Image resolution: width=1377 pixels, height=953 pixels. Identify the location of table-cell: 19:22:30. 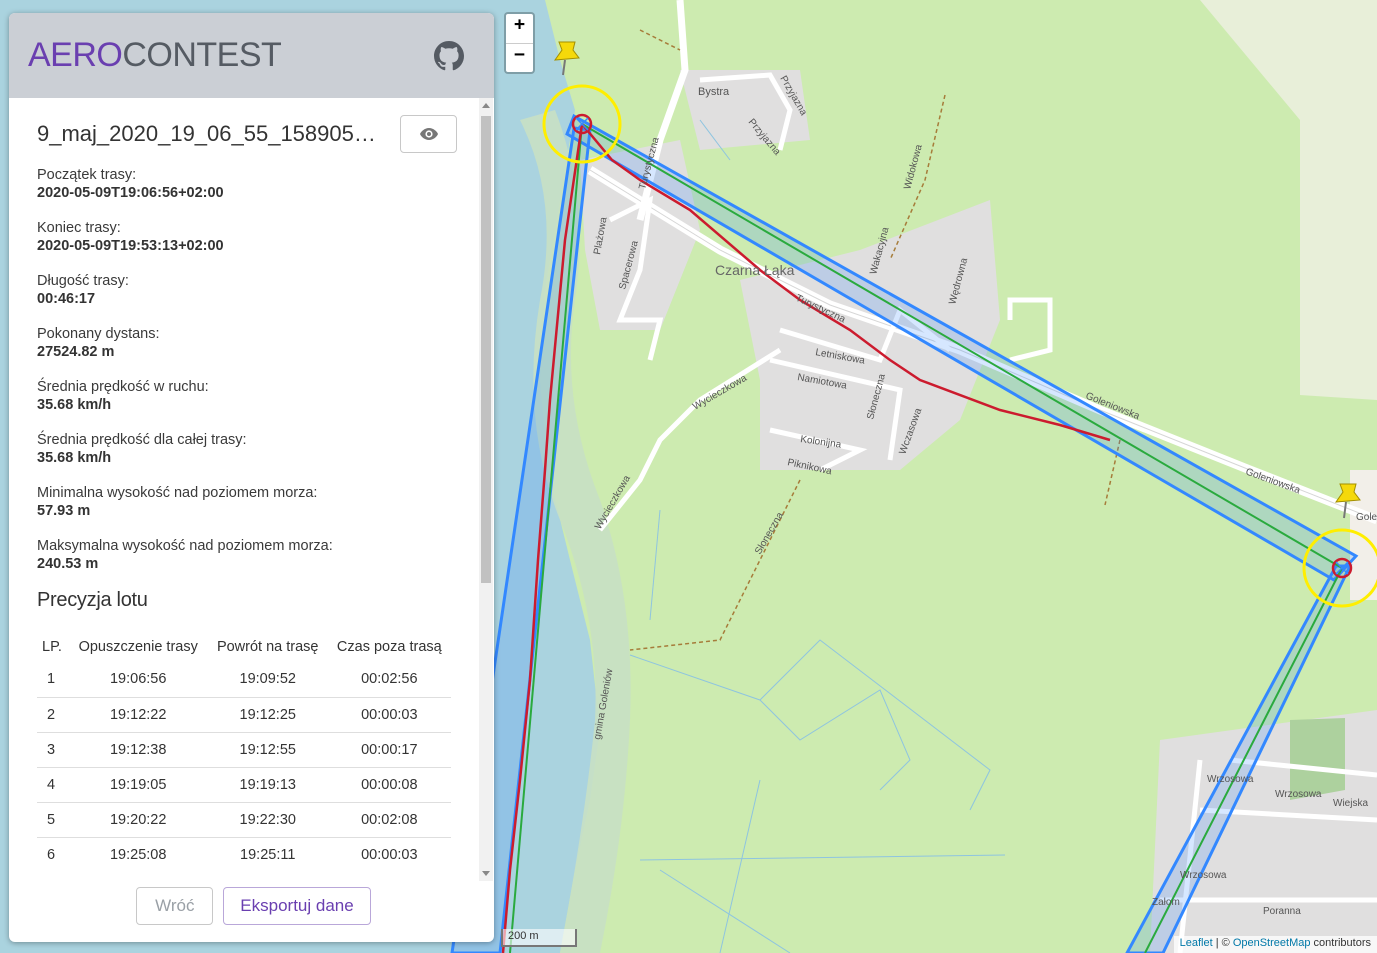
(267, 820).